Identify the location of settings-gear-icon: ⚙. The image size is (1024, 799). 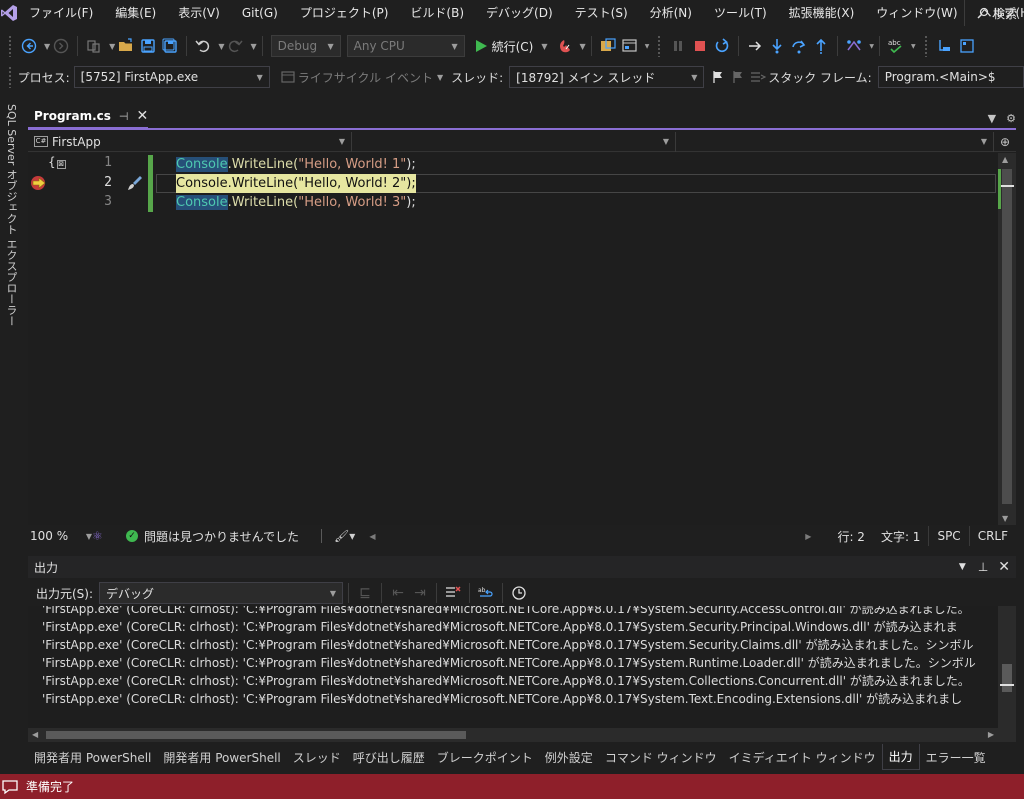
(1011, 118).